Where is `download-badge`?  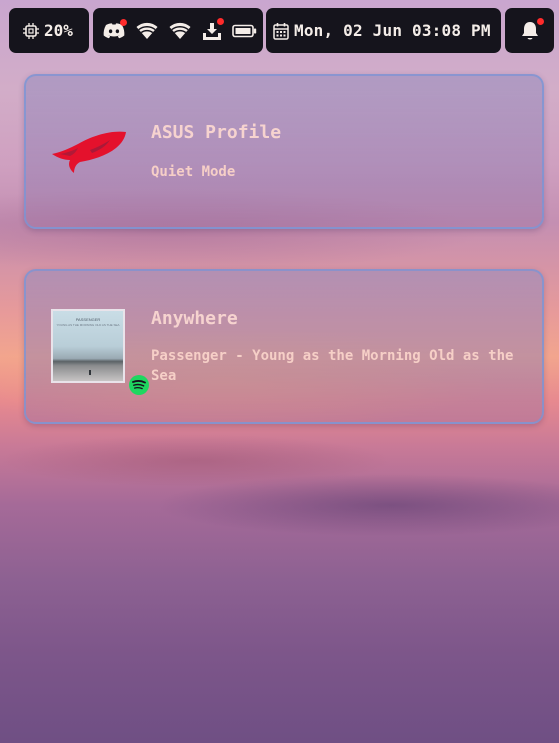 download-badge is located at coordinates (220, 21).